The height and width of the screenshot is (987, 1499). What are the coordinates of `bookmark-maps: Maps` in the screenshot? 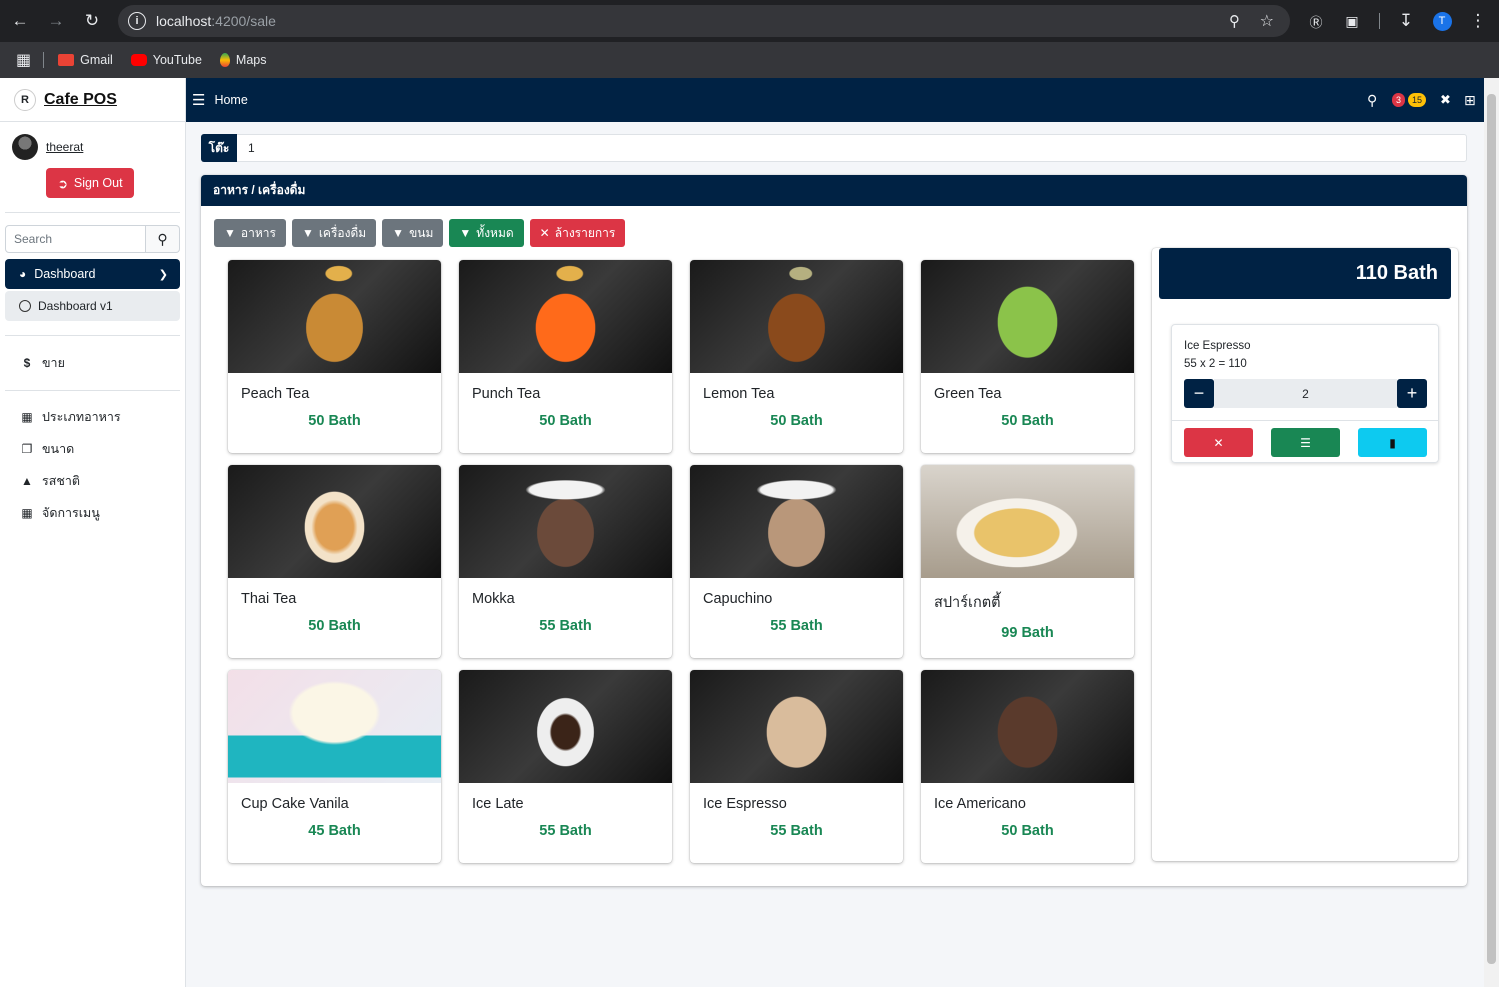 It's located at (242, 60).